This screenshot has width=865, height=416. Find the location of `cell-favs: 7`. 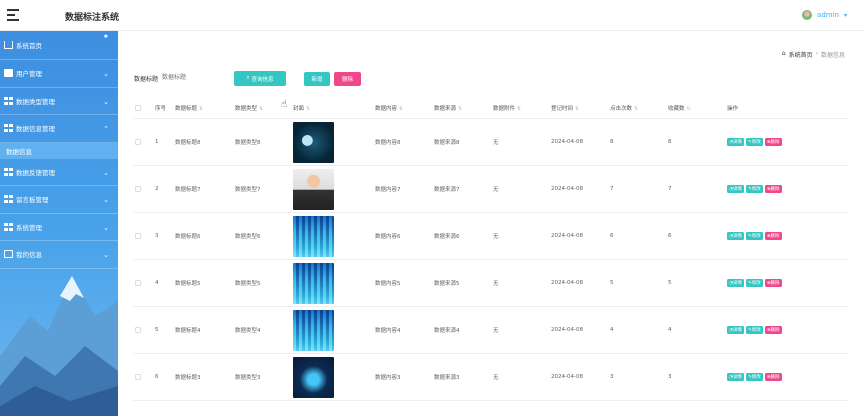

cell-favs: 7 is located at coordinates (670, 189).